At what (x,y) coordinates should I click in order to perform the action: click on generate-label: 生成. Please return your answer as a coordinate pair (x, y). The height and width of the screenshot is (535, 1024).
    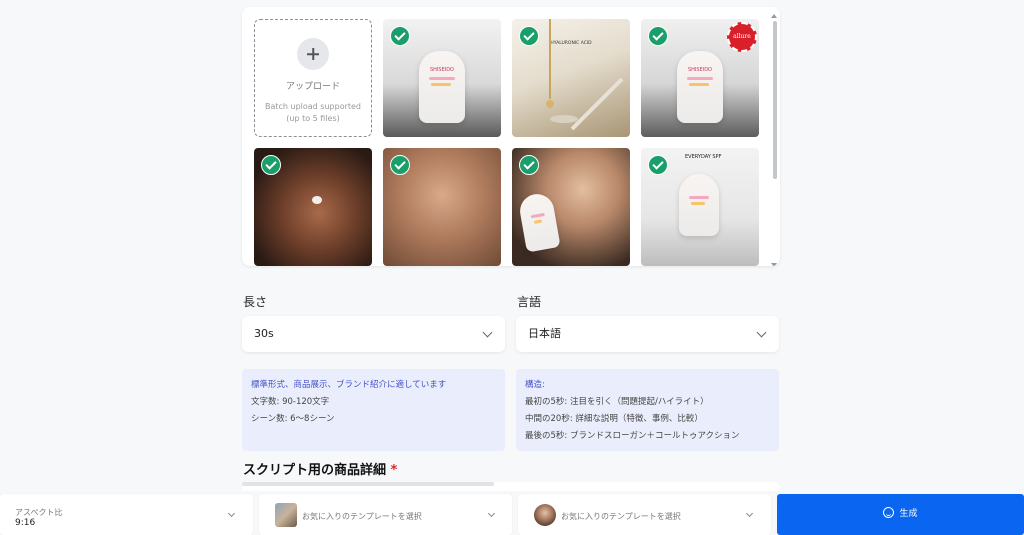
    Looking at the image, I should click on (908, 514).